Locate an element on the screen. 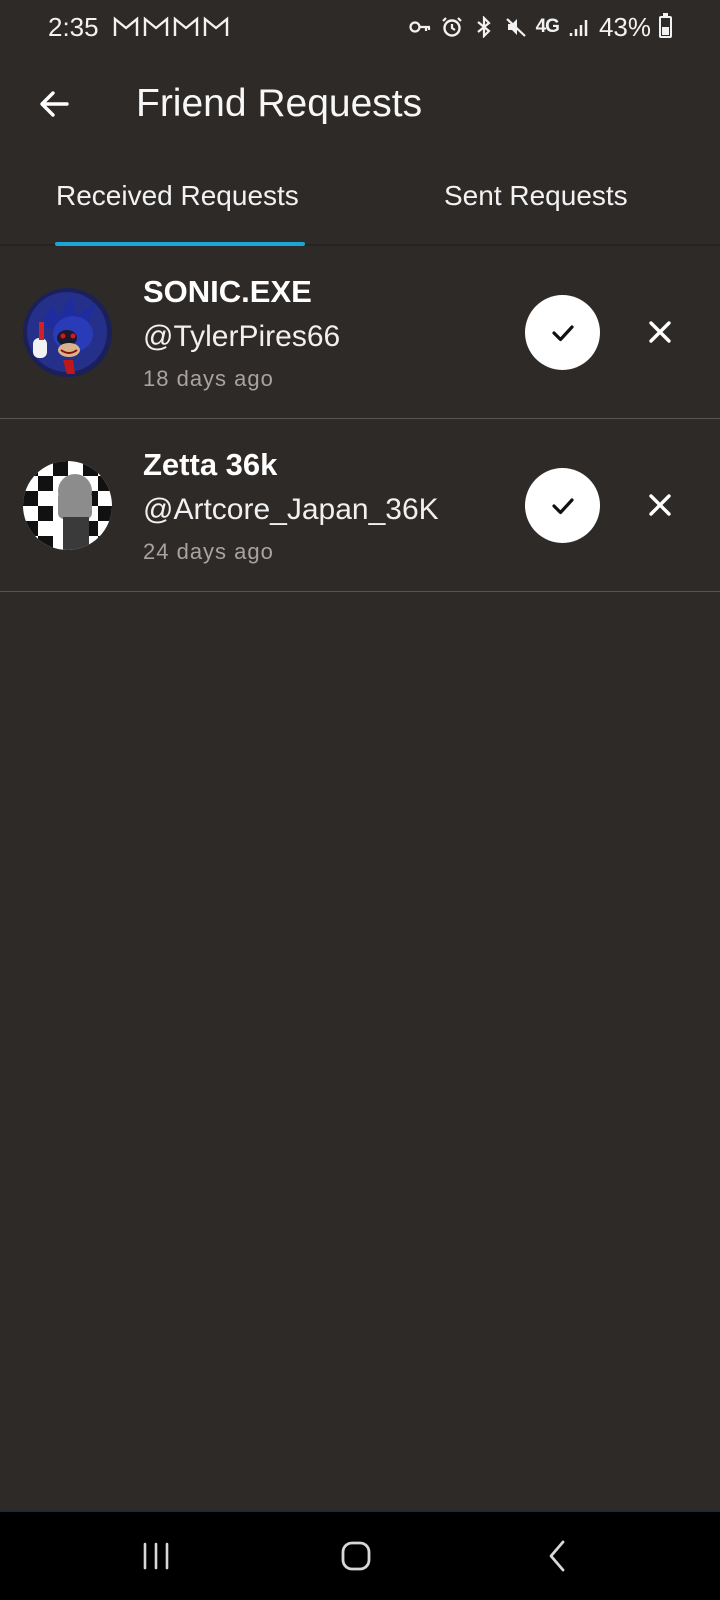  arrow-left-icon is located at coordinates (54, 104).